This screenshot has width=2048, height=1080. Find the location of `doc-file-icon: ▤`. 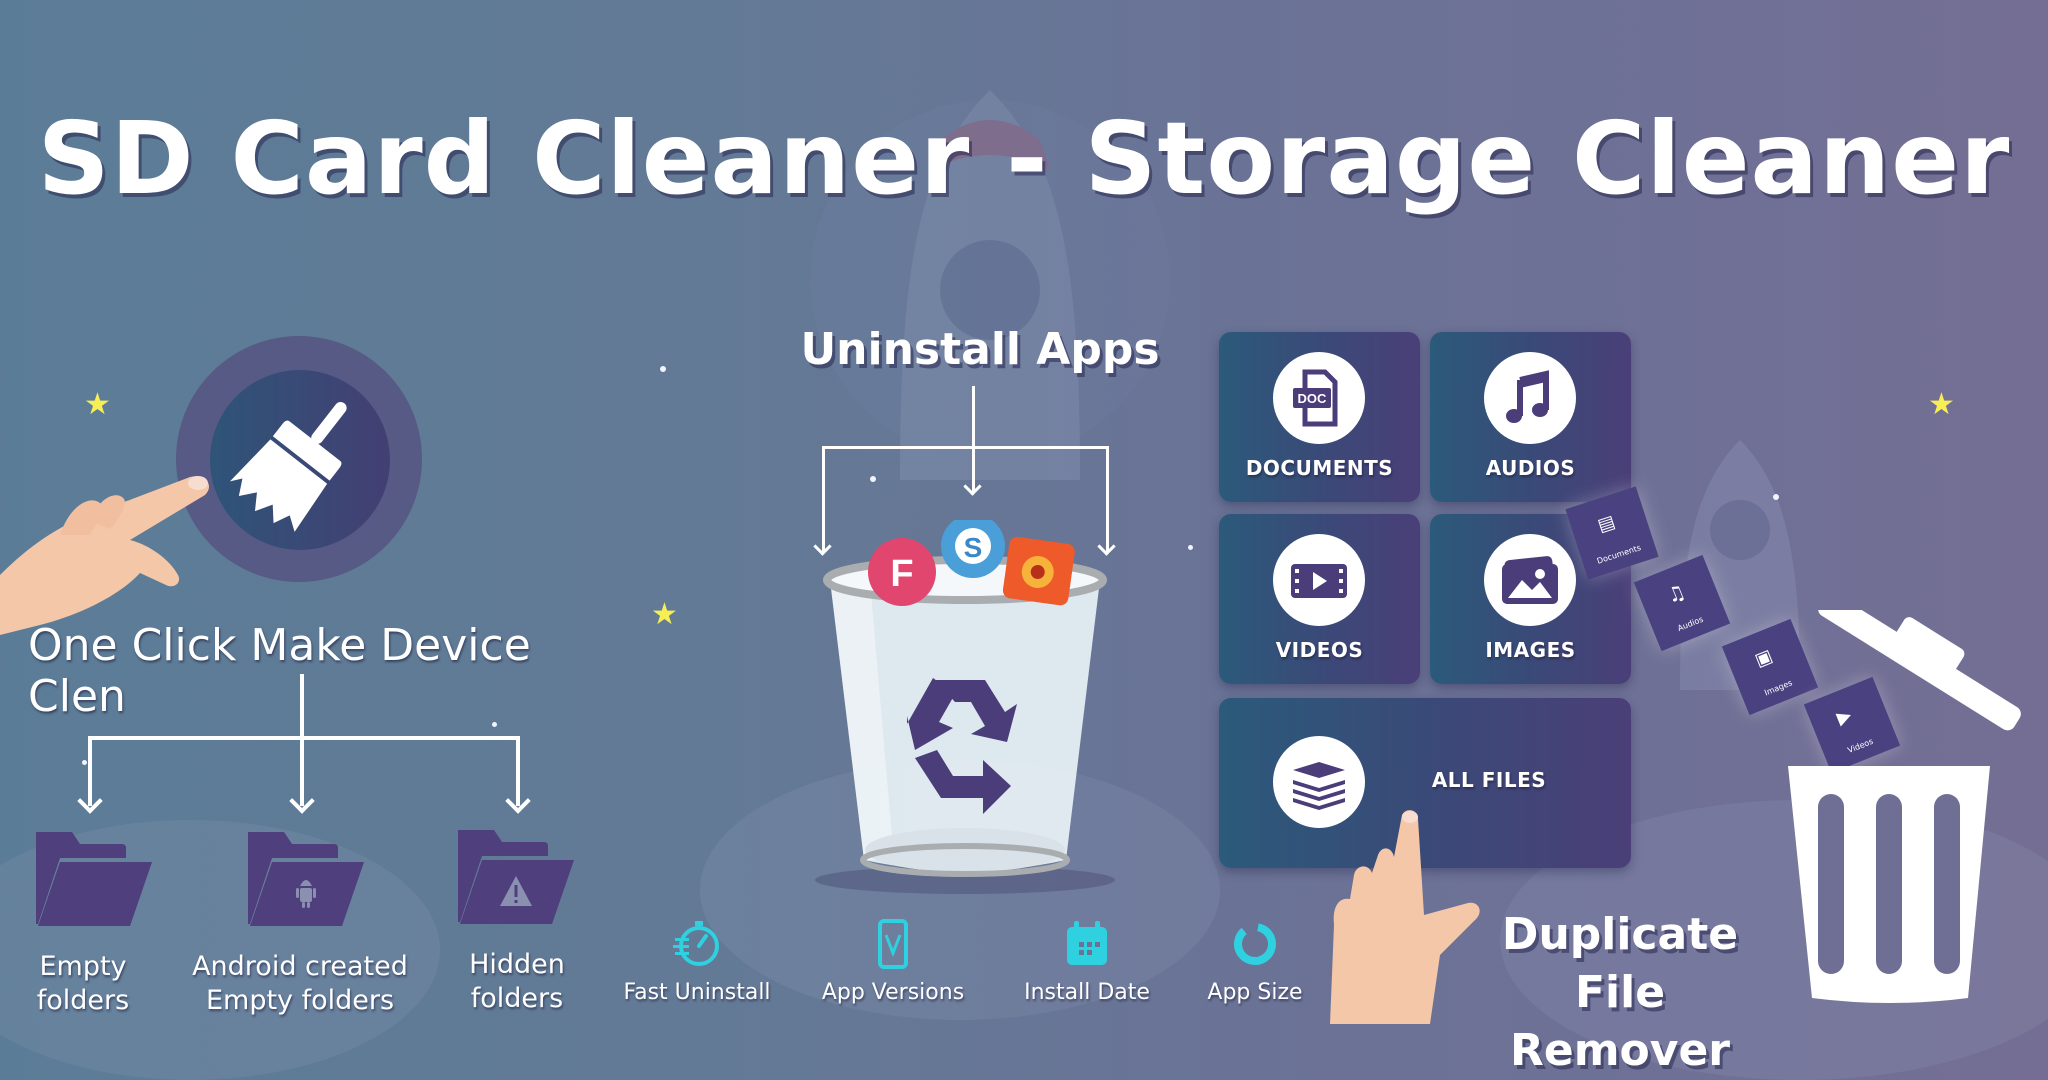

doc-file-icon: ▤ is located at coordinates (1606, 524).